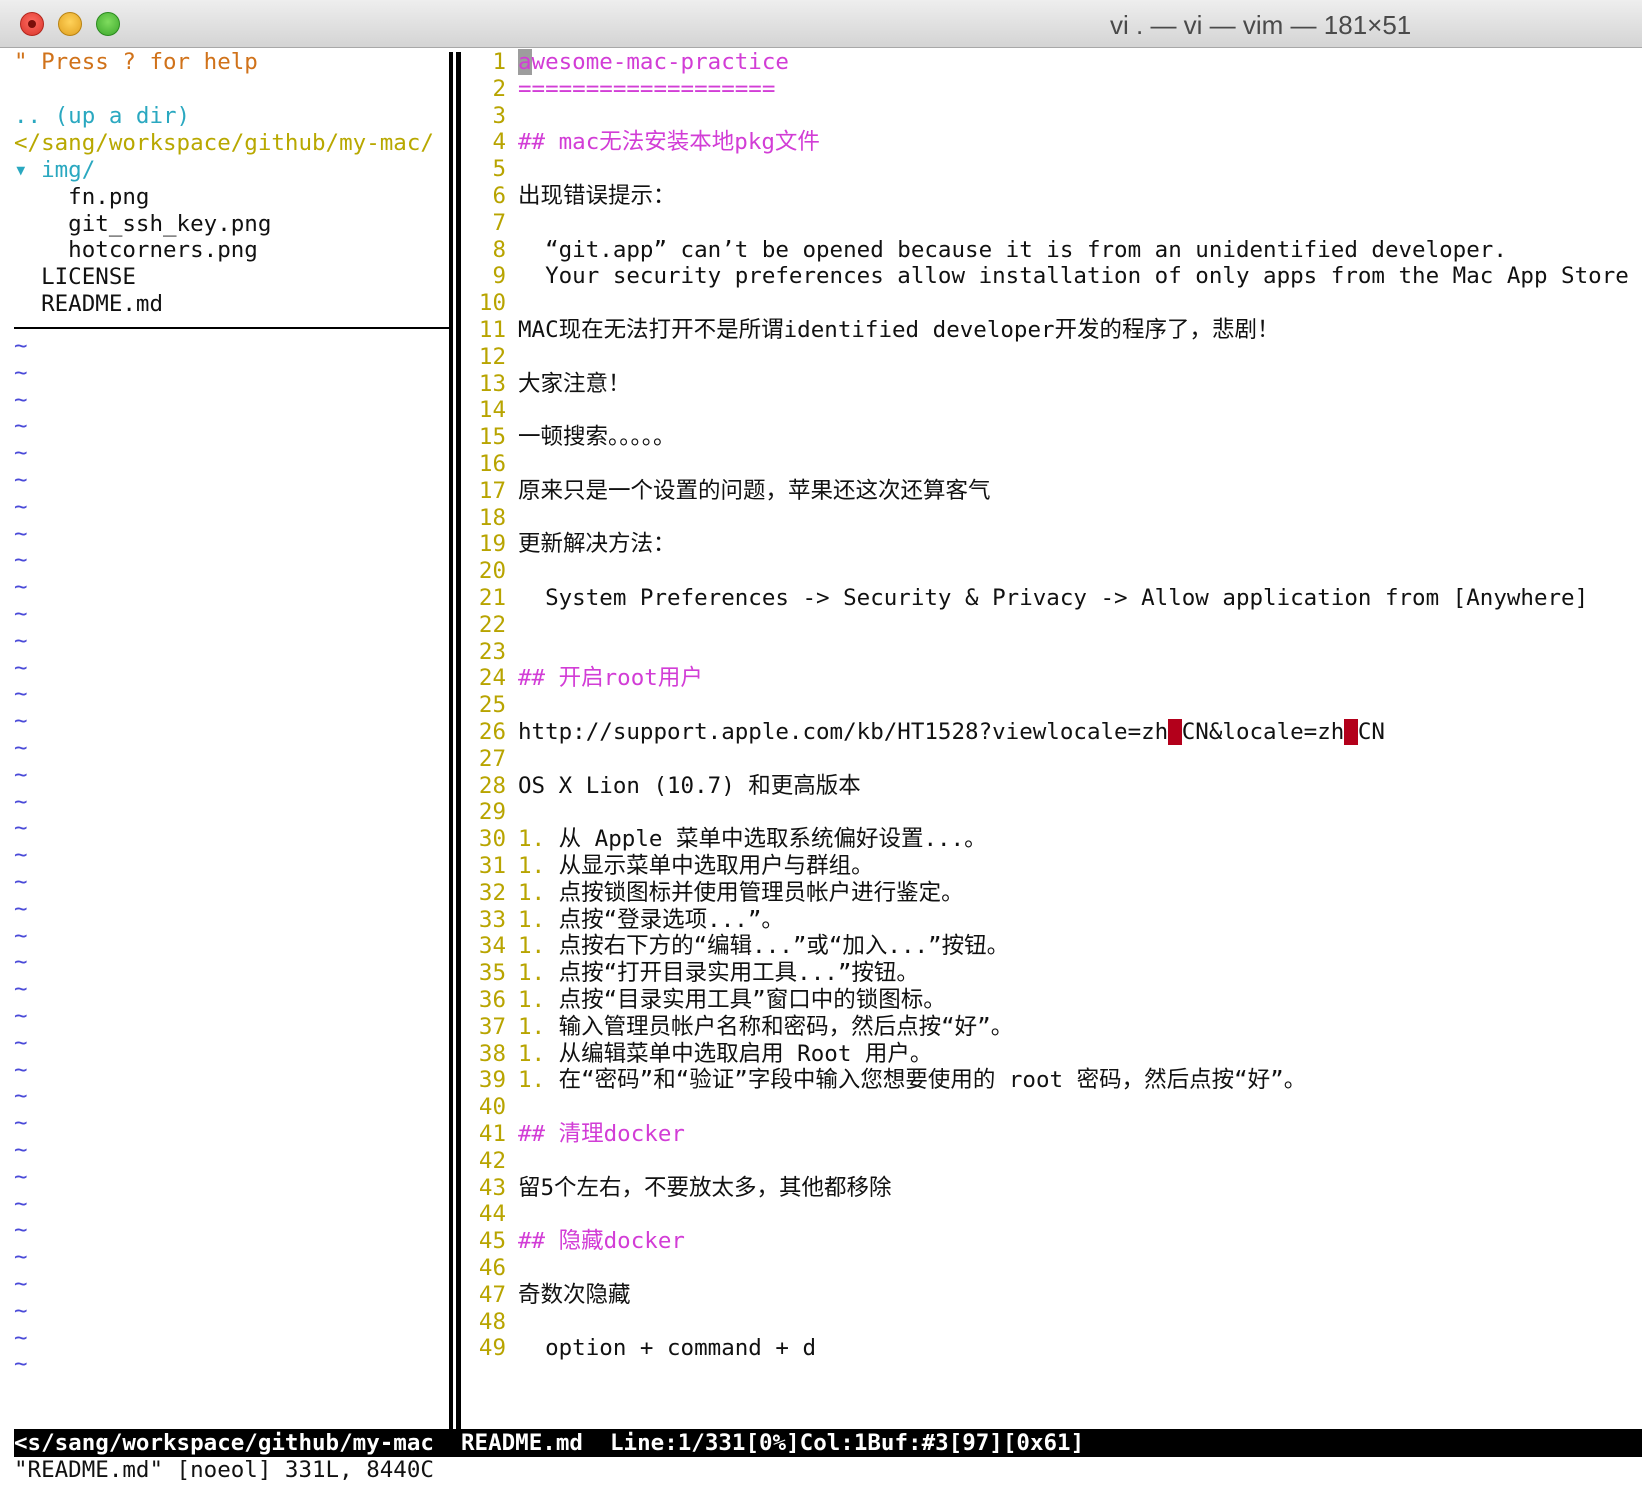  Describe the element at coordinates (601, 1134) in the screenshot. I see `code-line: ## 清理docker` at that location.